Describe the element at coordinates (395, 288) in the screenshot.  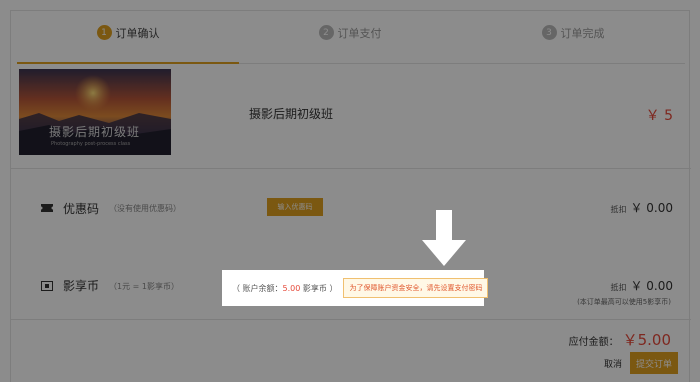
I see `security-tip-text: 为了保障账户资金安全，请先` at that location.